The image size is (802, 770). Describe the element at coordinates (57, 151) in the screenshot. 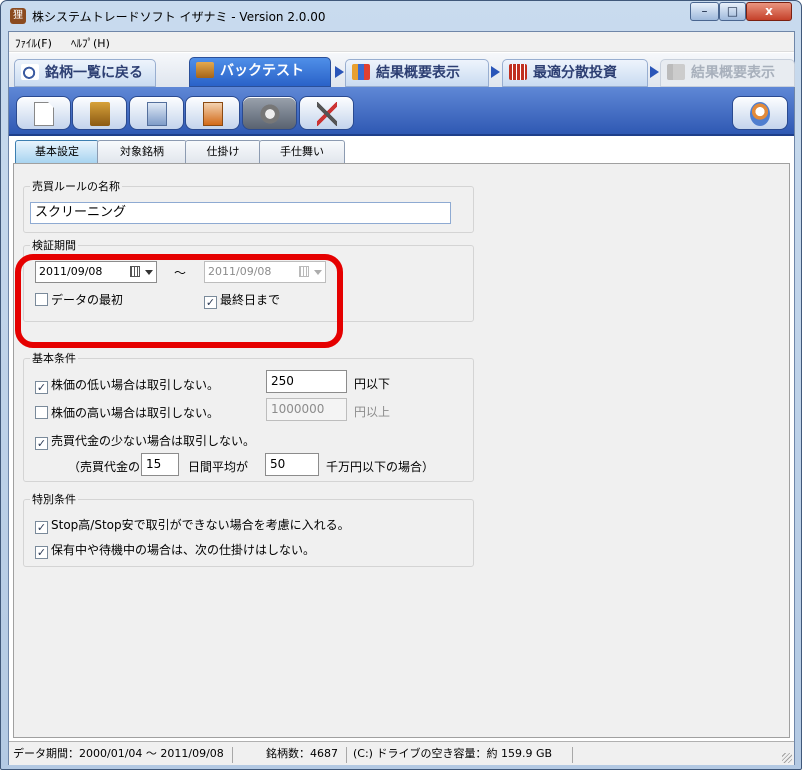

I see `tab-basic-settings: 基本設定` at that location.